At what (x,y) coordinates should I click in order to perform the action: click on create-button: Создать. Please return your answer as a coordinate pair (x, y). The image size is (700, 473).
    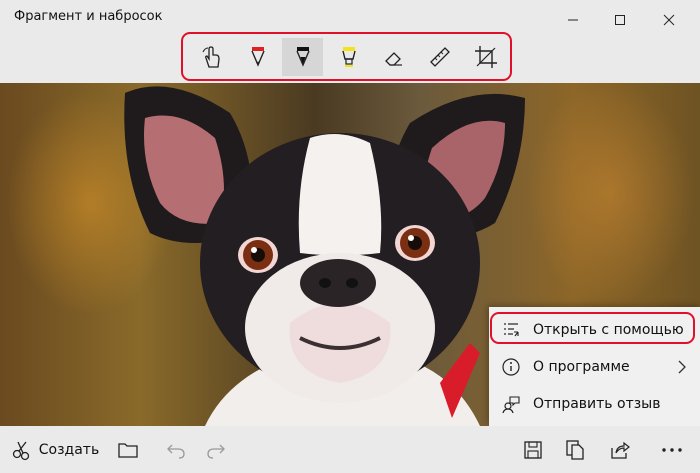
    Looking at the image, I should click on (55, 449).